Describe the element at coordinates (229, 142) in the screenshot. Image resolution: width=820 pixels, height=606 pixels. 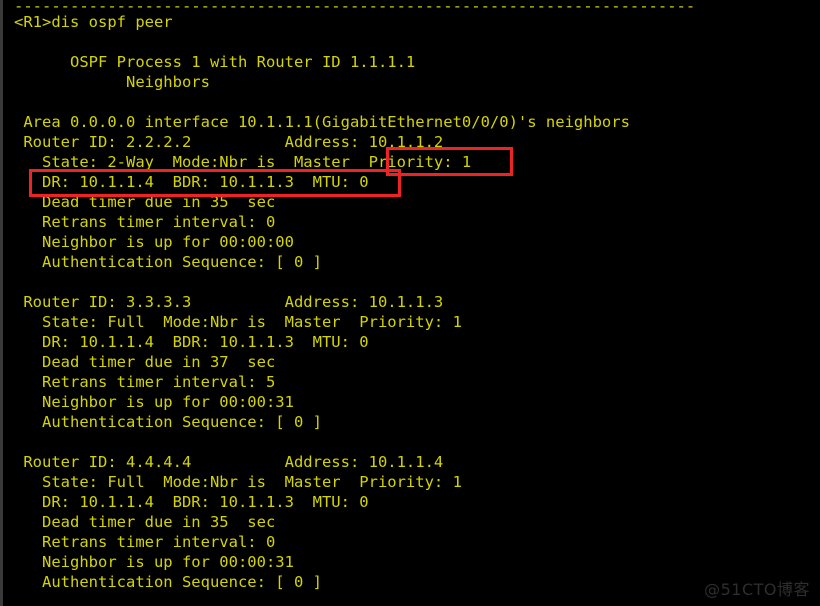
I see `neighbor-router-id-line: Router ID: 2.2.2.2 Address: 10.1.1.2` at that location.